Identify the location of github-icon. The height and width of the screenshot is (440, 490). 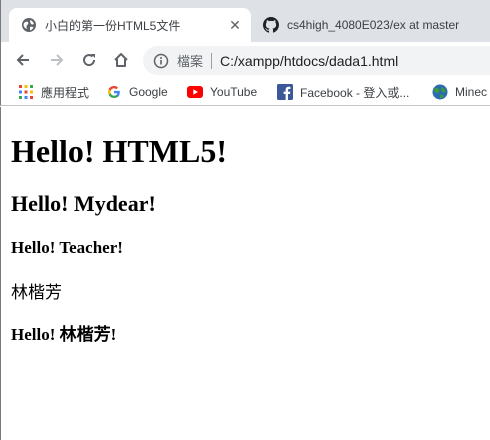
(271, 25).